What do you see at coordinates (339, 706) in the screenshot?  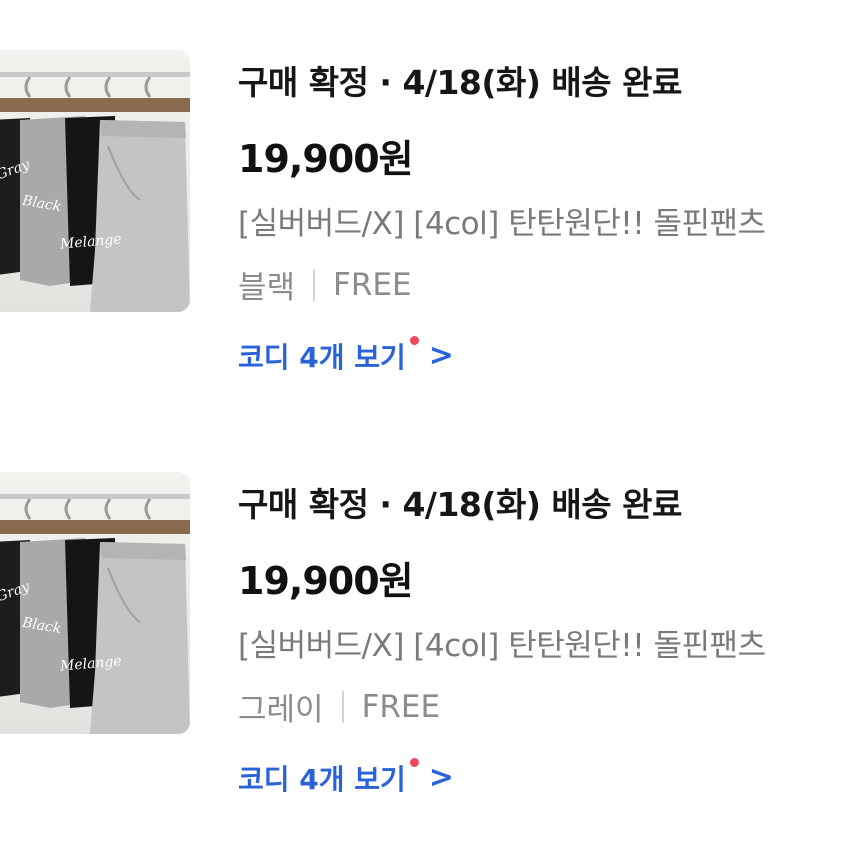 I see `product-options: 그레이 FREE` at bounding box center [339, 706].